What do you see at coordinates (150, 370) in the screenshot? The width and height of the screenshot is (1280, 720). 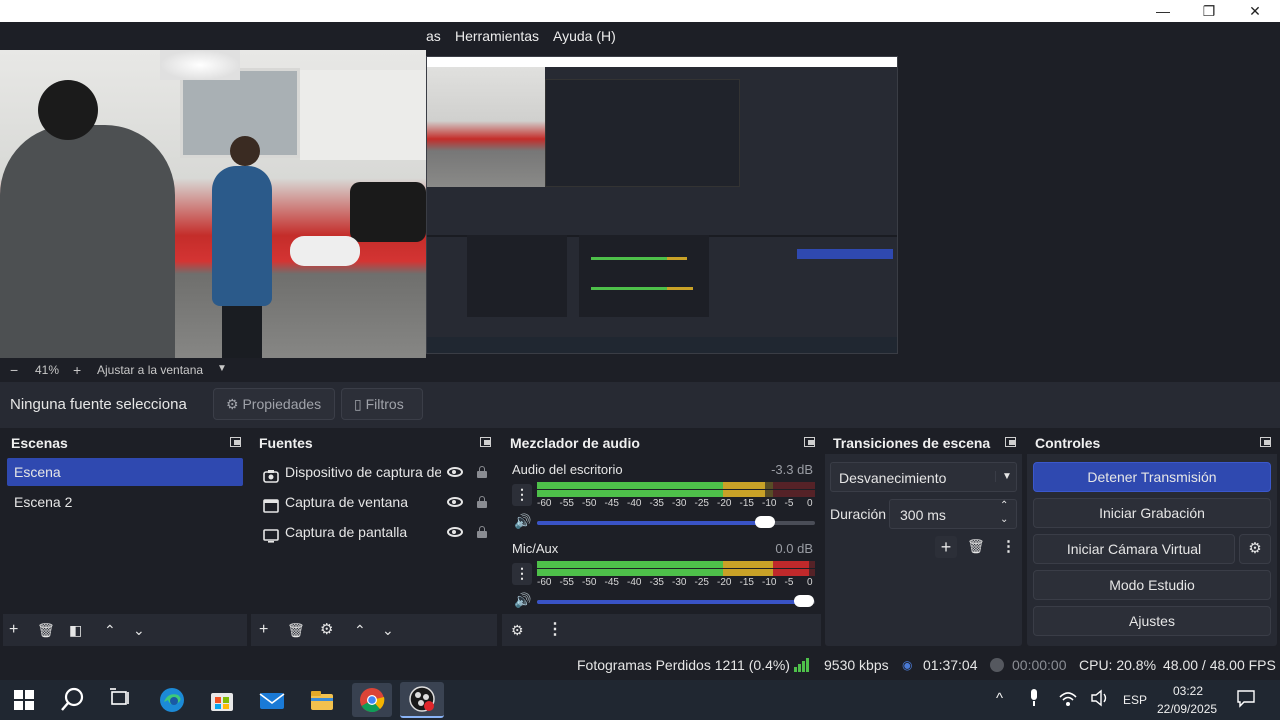 I see `zoom-fit-label: Ajustar a la ventana` at bounding box center [150, 370].